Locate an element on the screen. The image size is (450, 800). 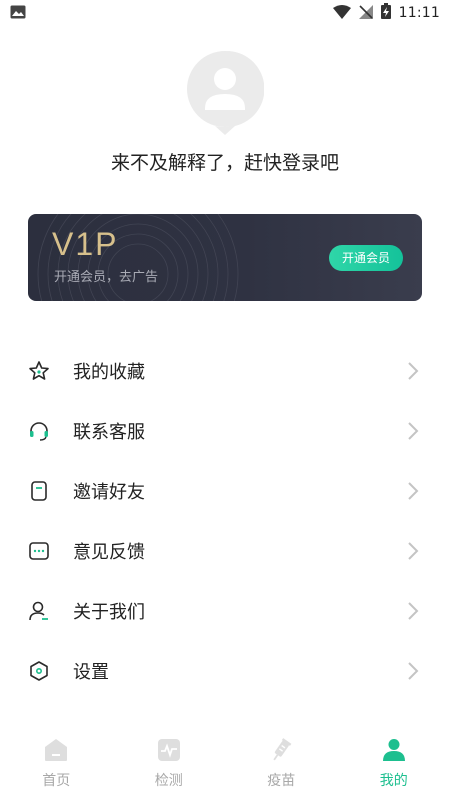
menu-item-label: 我的收藏 is located at coordinates (109, 372).